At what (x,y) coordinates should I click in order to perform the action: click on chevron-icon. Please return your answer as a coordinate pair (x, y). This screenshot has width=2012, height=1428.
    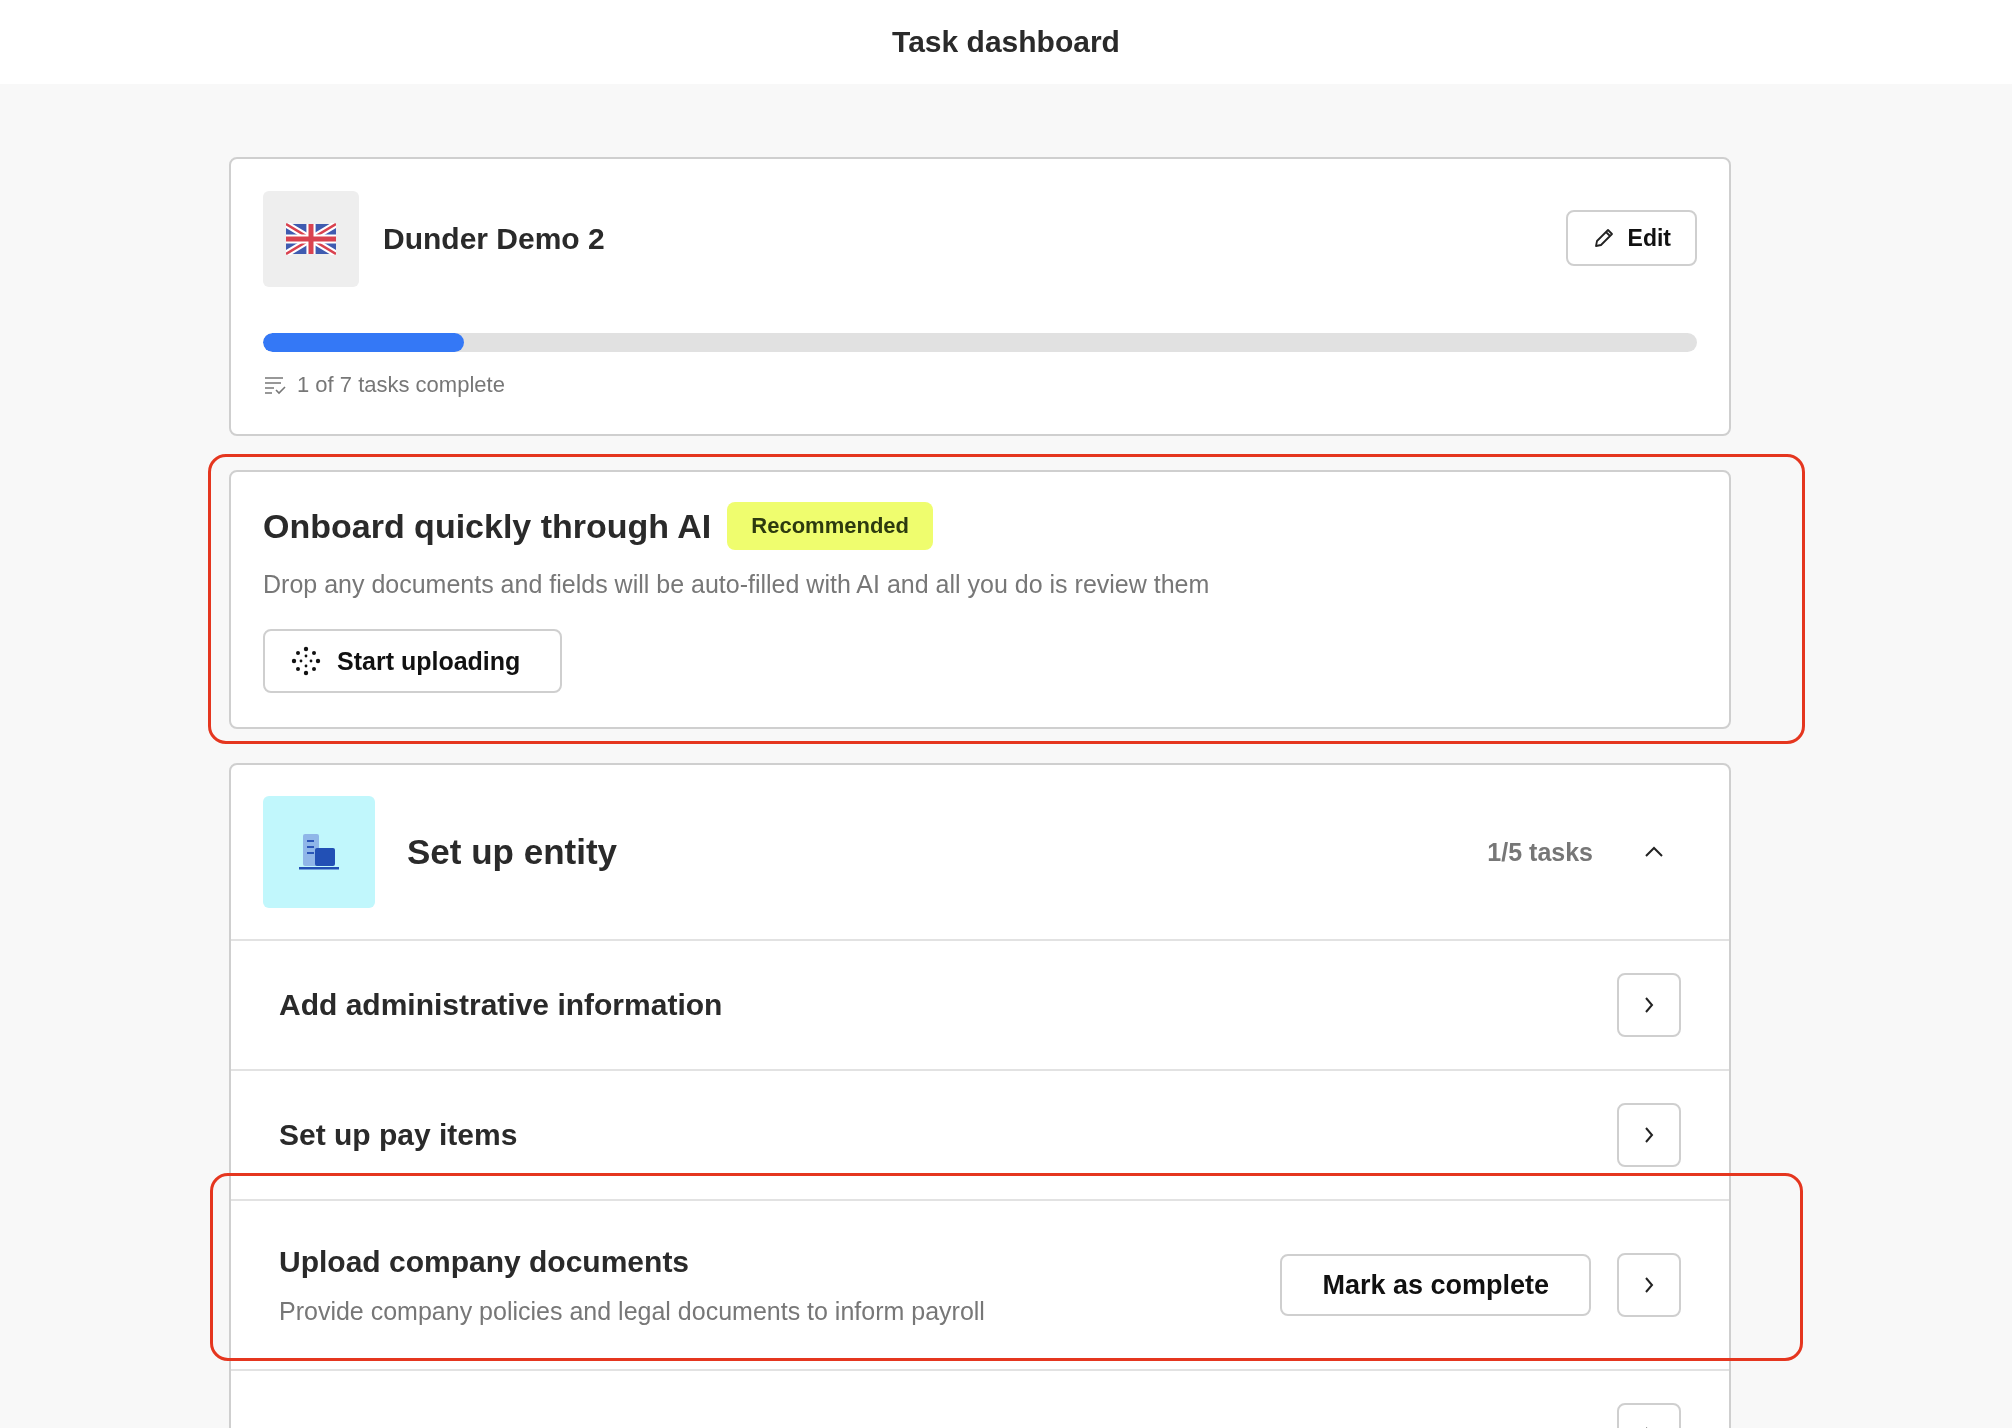
    Looking at the image, I should click on (1654, 852).